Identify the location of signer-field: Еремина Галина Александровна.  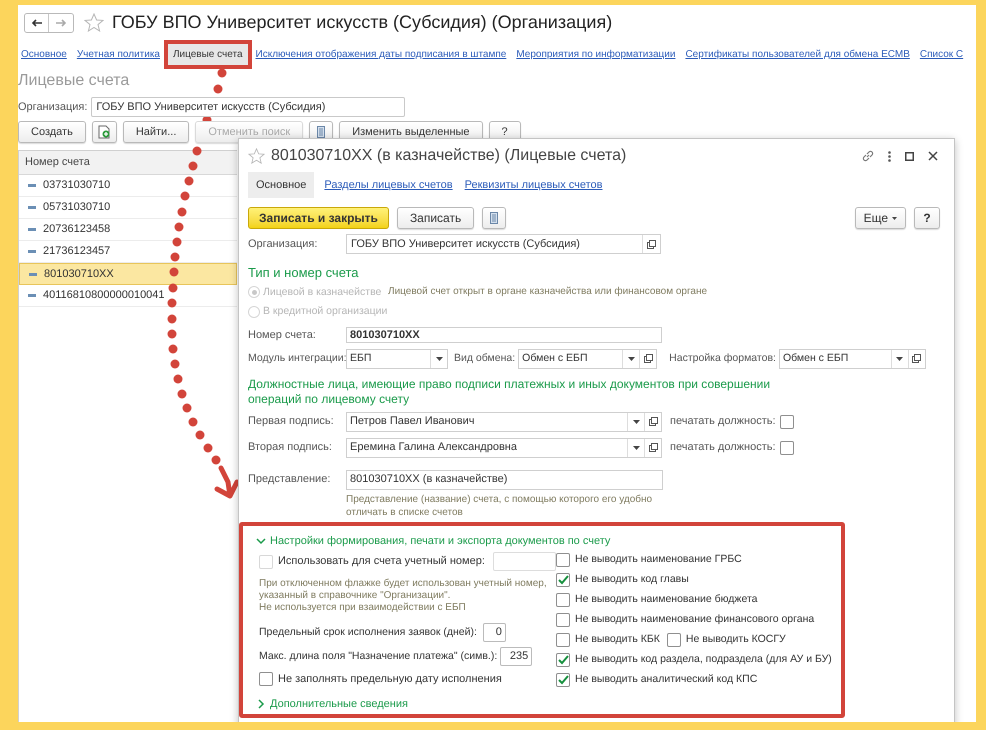
(504, 448).